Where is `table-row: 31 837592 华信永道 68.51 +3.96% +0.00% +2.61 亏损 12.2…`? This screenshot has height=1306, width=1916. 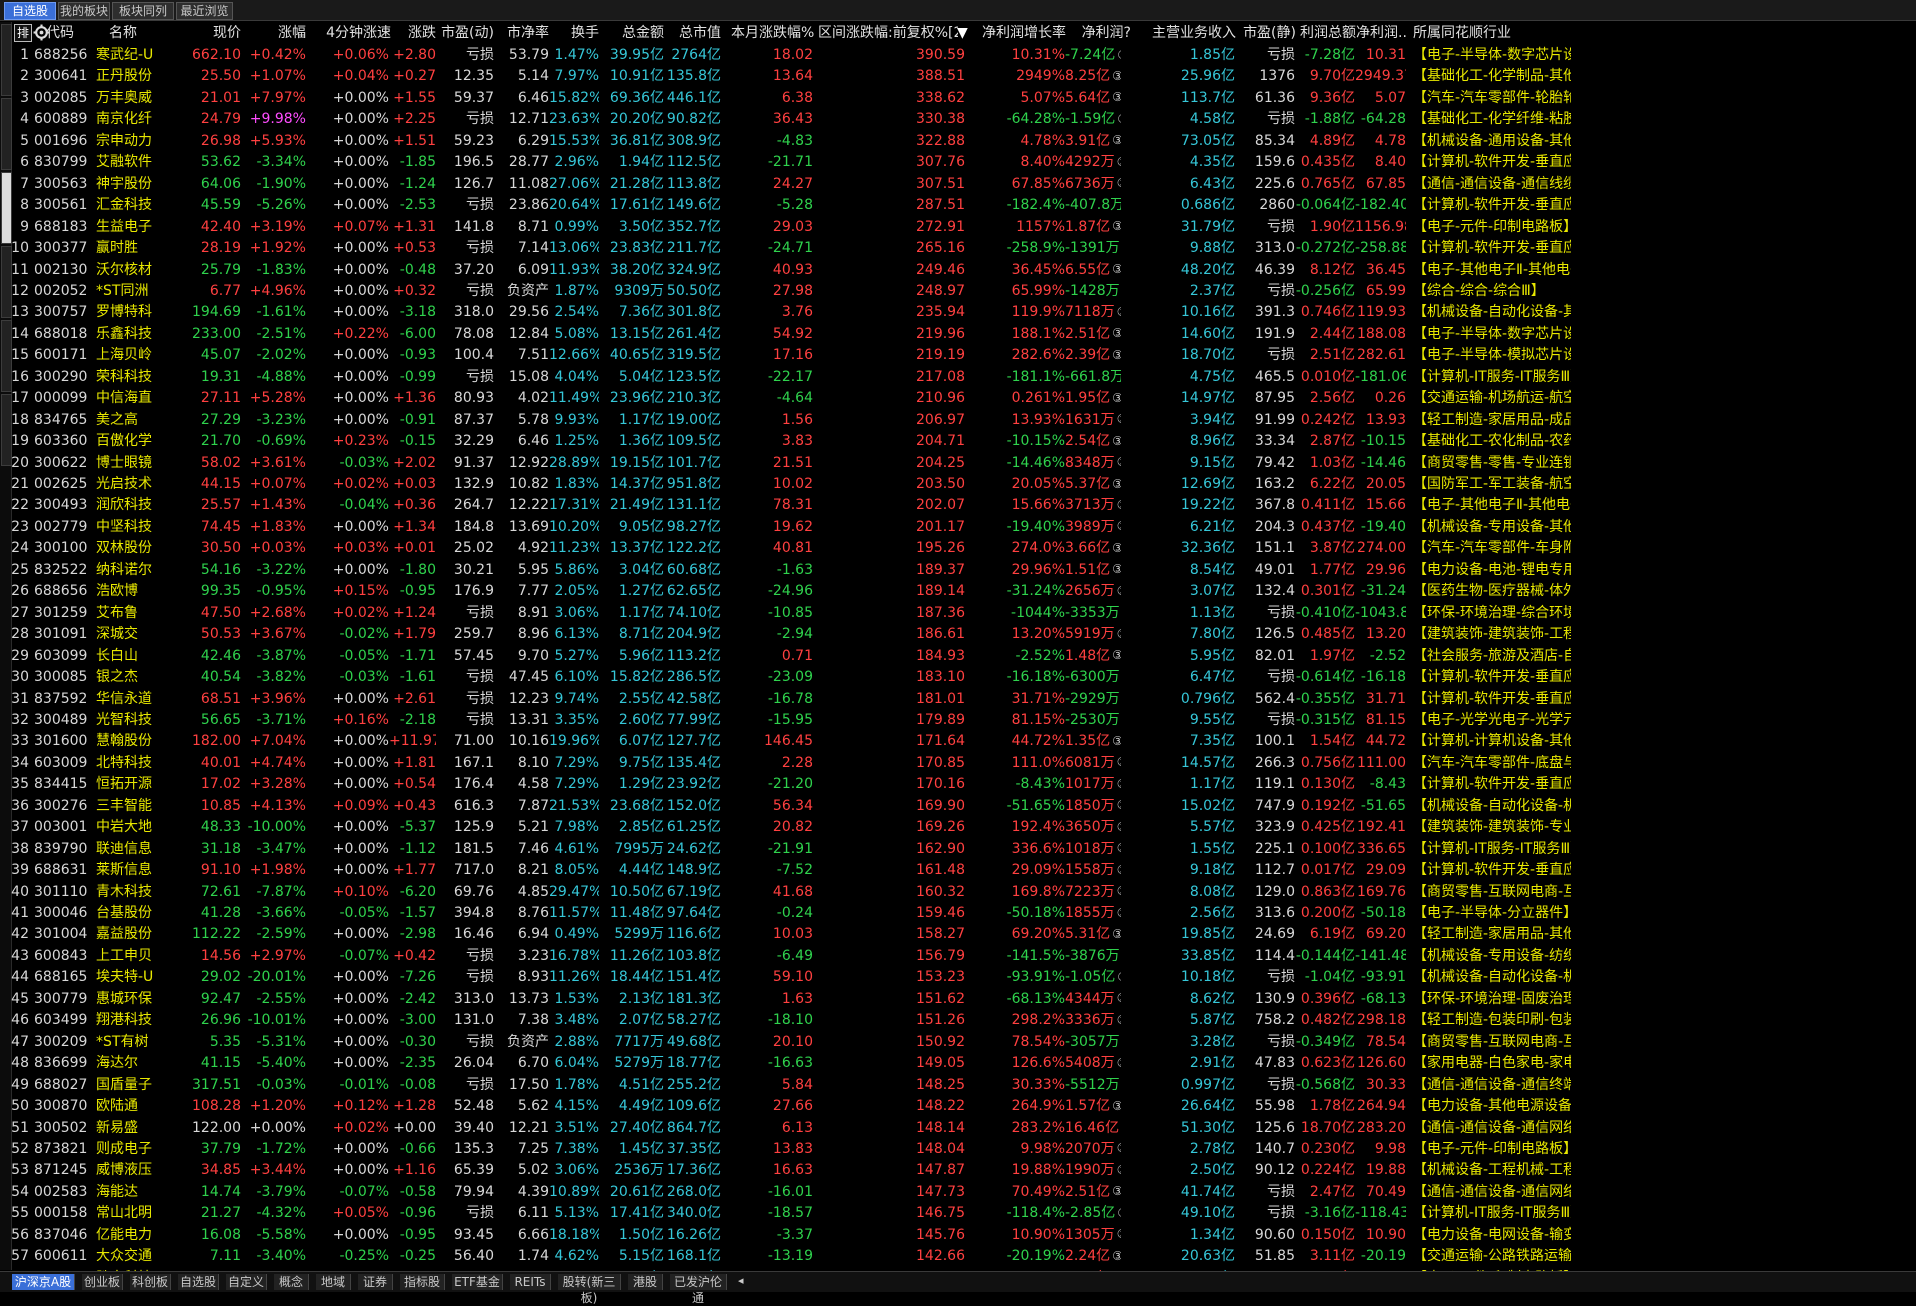
table-row: 31 837592 华信永道 68.51 +3.96% +0.00% +2.61 亏损 12.2… is located at coordinates (963, 699).